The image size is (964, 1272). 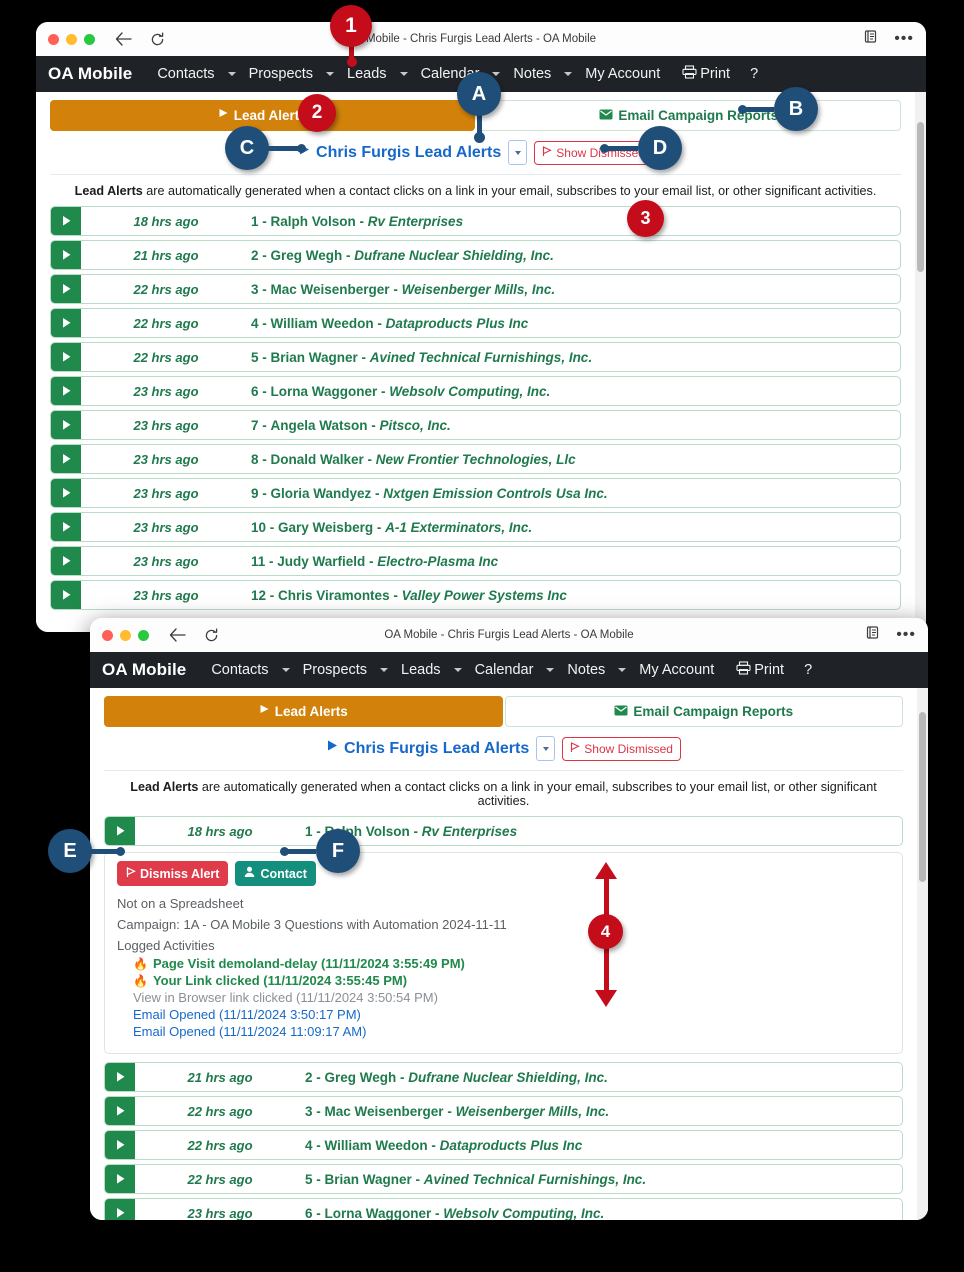 What do you see at coordinates (357, 221) in the screenshot?
I see `alert-title: 1 - Ralph Volson - Rv Enterprises` at bounding box center [357, 221].